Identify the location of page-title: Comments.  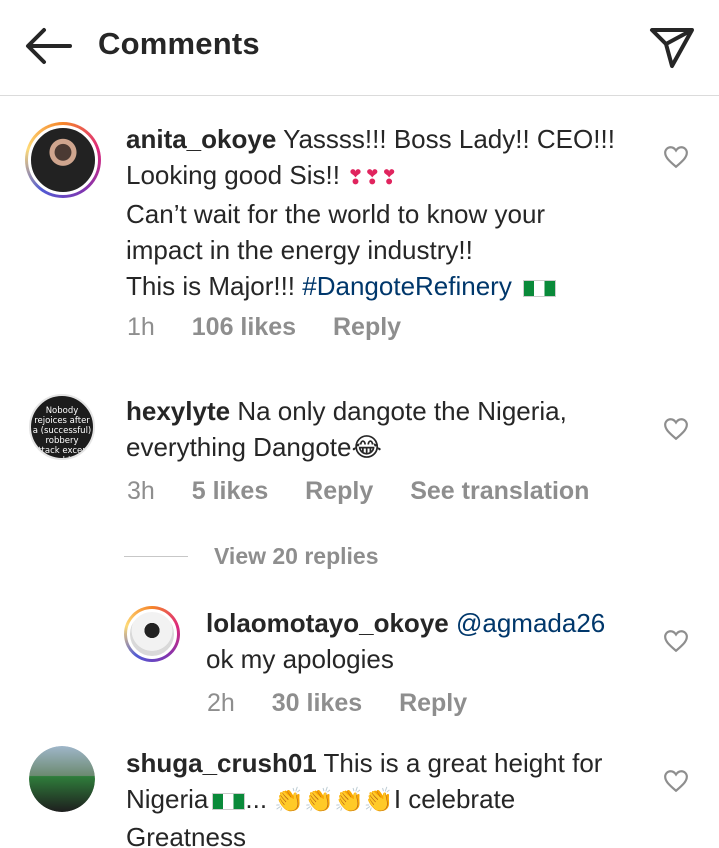
(179, 43).